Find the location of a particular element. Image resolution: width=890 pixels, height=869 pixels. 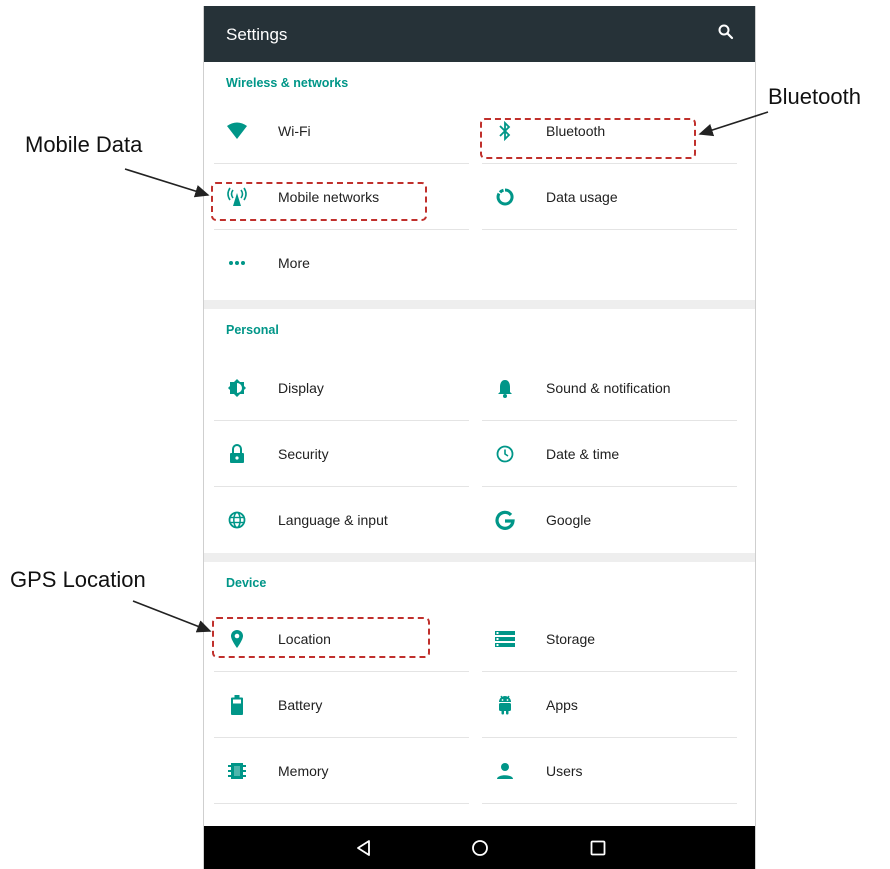

system-nav-bar is located at coordinates (479, 847).